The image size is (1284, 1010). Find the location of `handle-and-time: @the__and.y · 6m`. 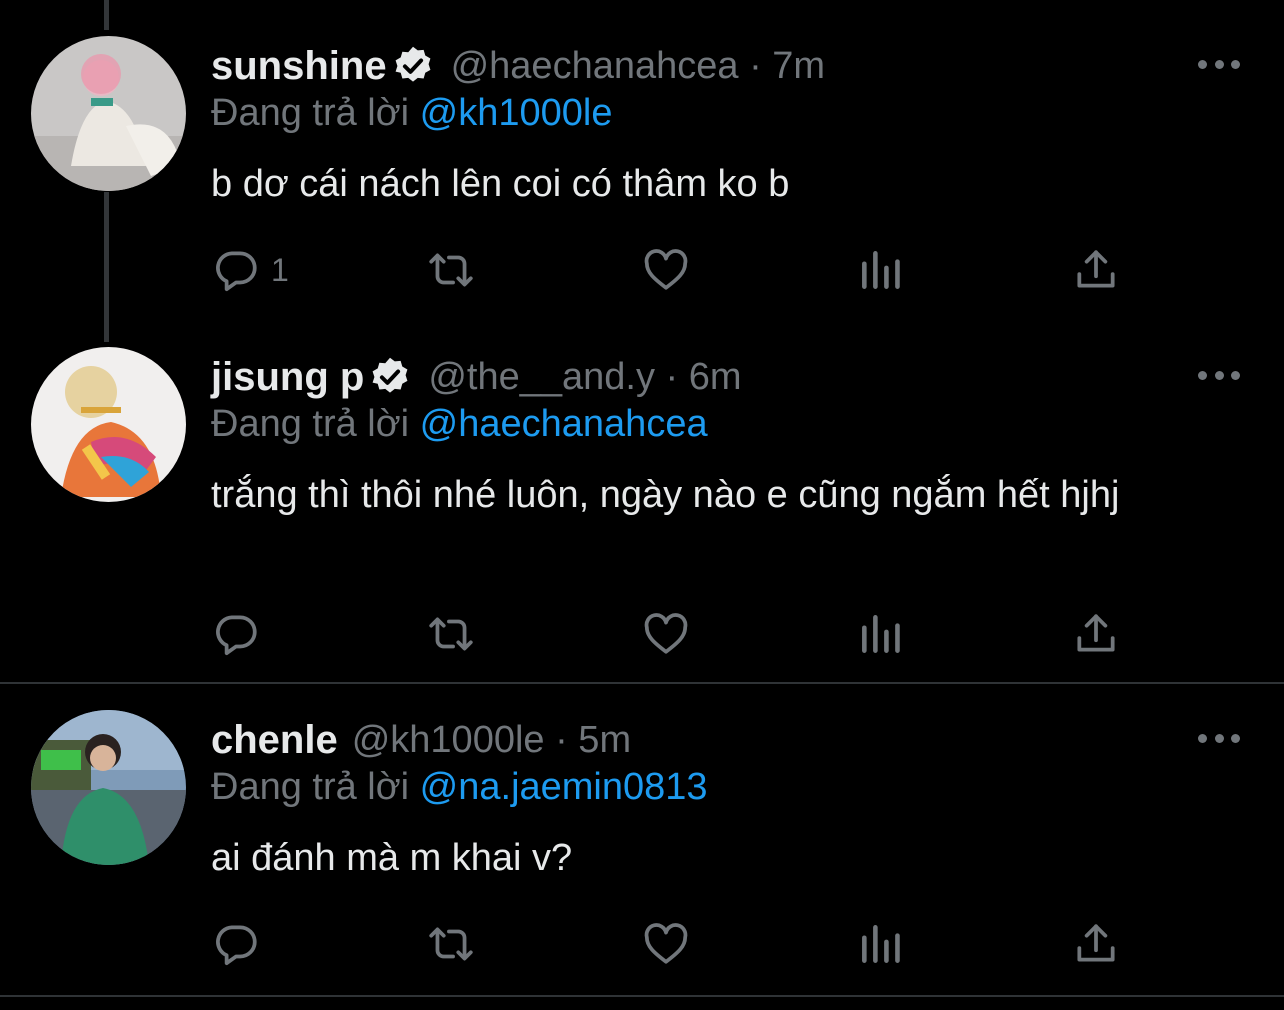

handle-and-time: @the__and.y · 6m is located at coordinates (584, 377).